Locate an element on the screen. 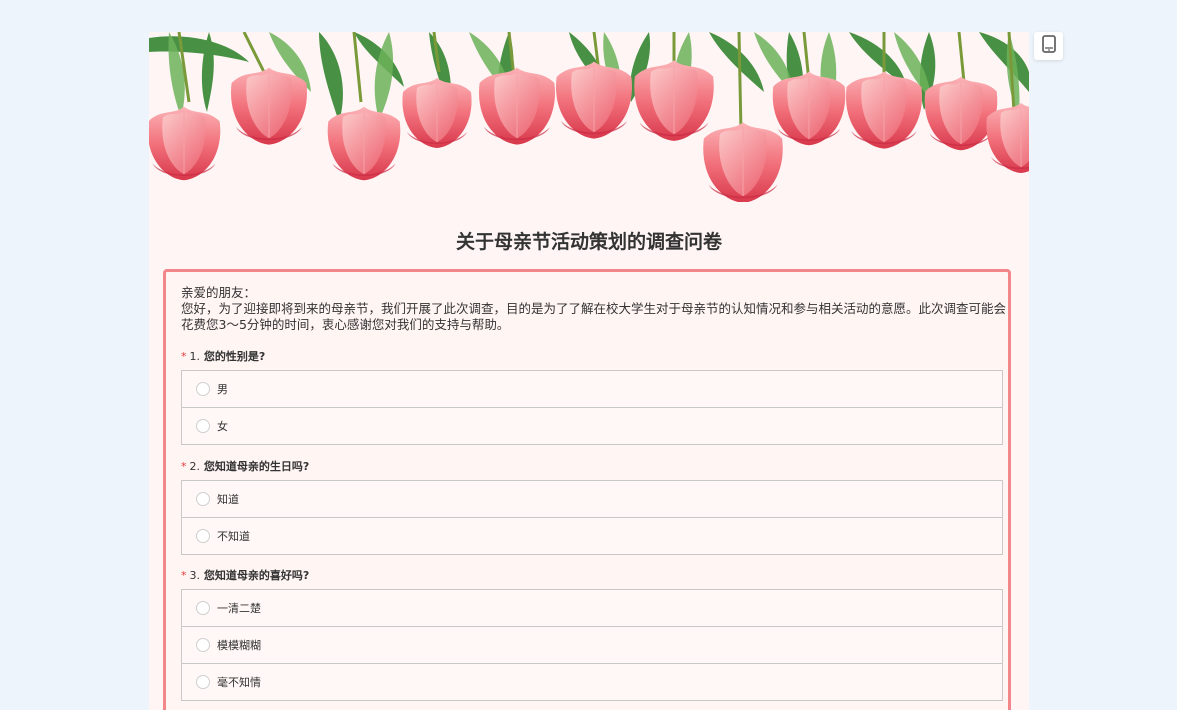  survey-title: 关于母亲节活动策划的调查问卷 is located at coordinates (588, 242).